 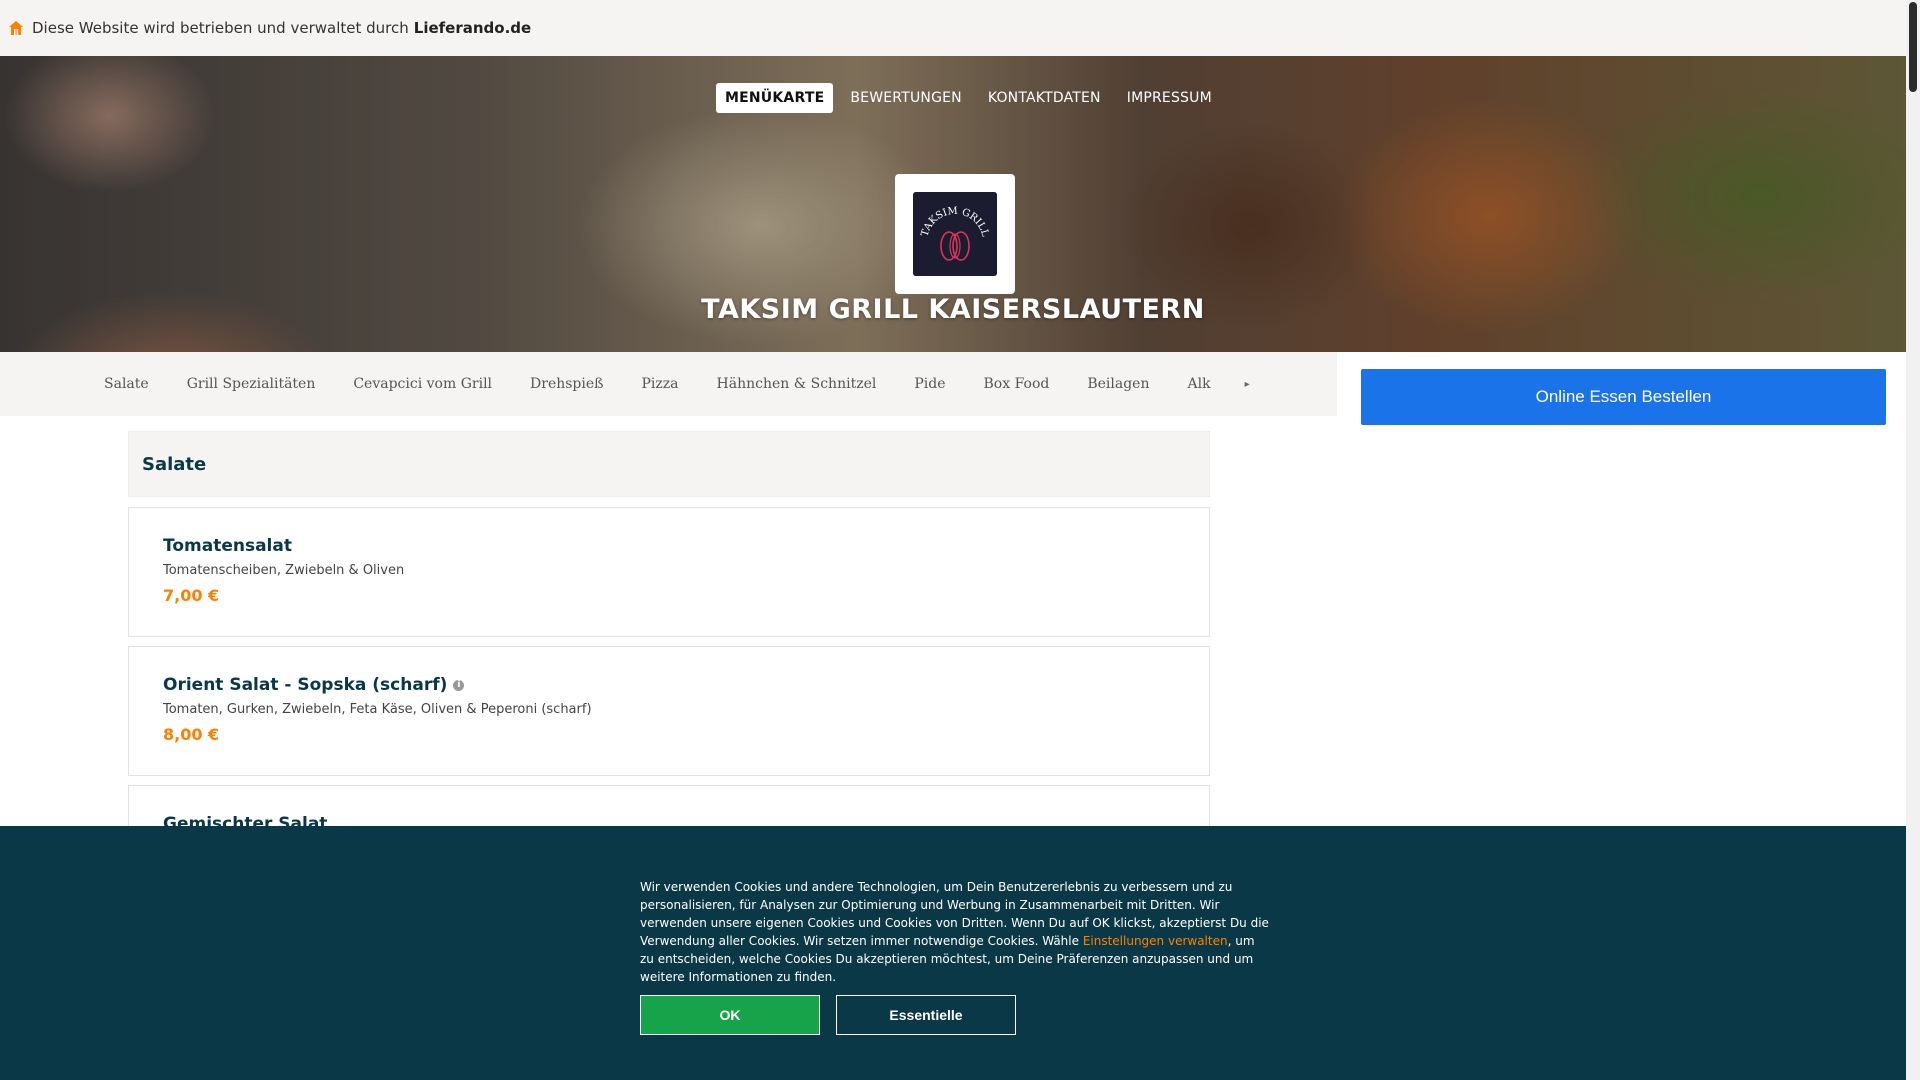 I want to click on category-cevapcici: Cevapcici vom Grill, so click(x=422, y=384).